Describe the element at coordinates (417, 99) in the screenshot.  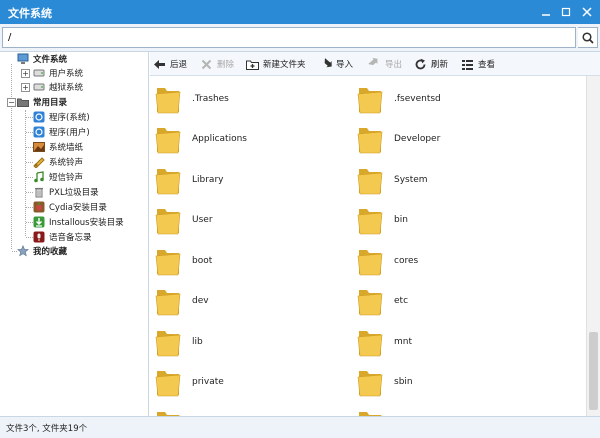
I see `file-name: .fseventsd` at that location.